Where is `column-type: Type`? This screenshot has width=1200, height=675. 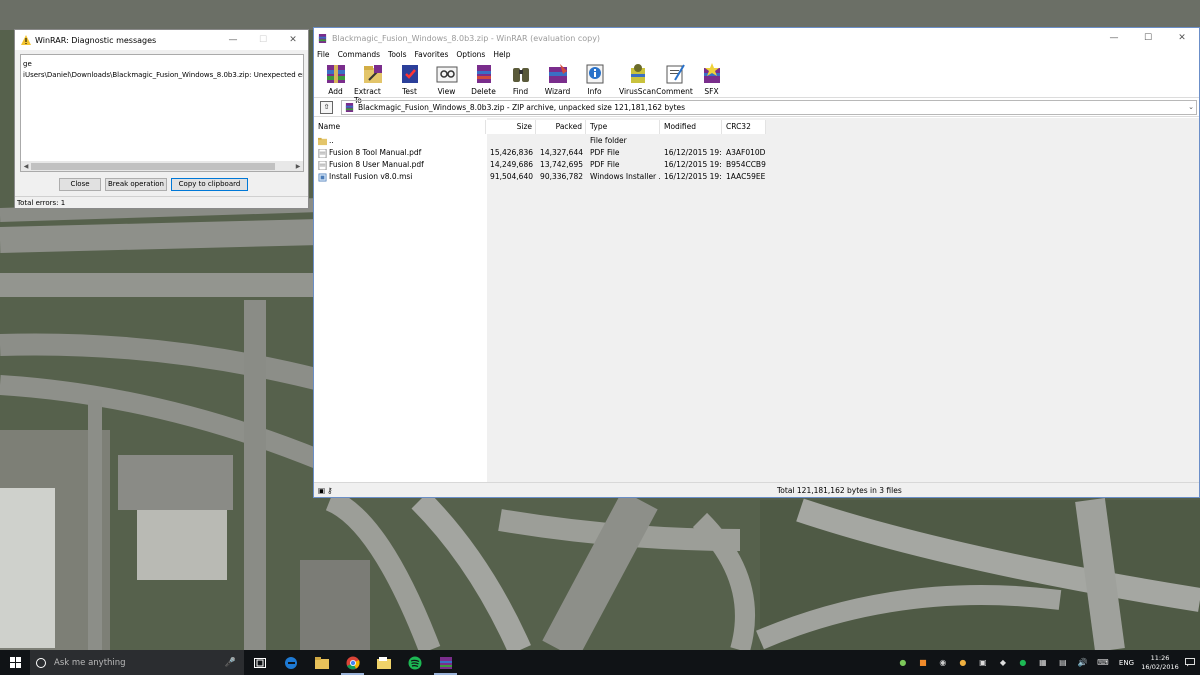
column-type: Type is located at coordinates (623, 127).